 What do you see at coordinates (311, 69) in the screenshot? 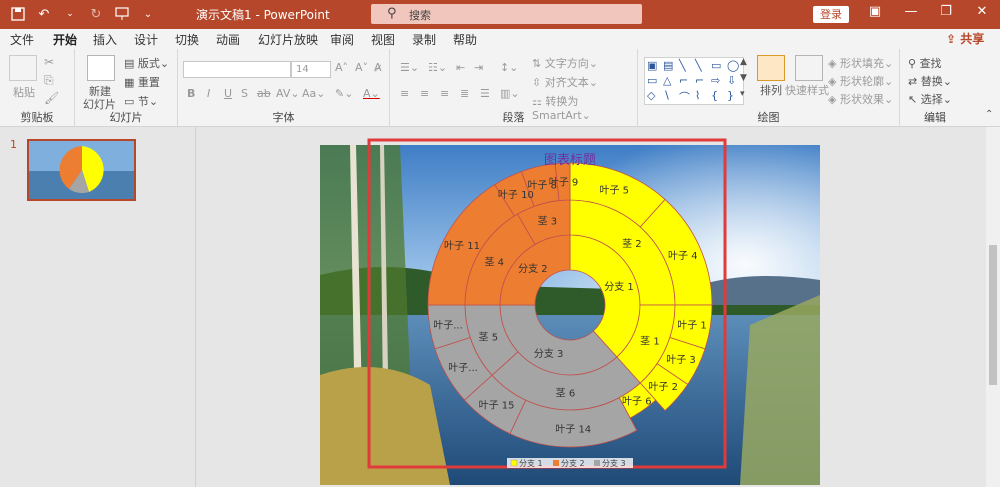
I see `font-size-box: 14` at bounding box center [311, 69].